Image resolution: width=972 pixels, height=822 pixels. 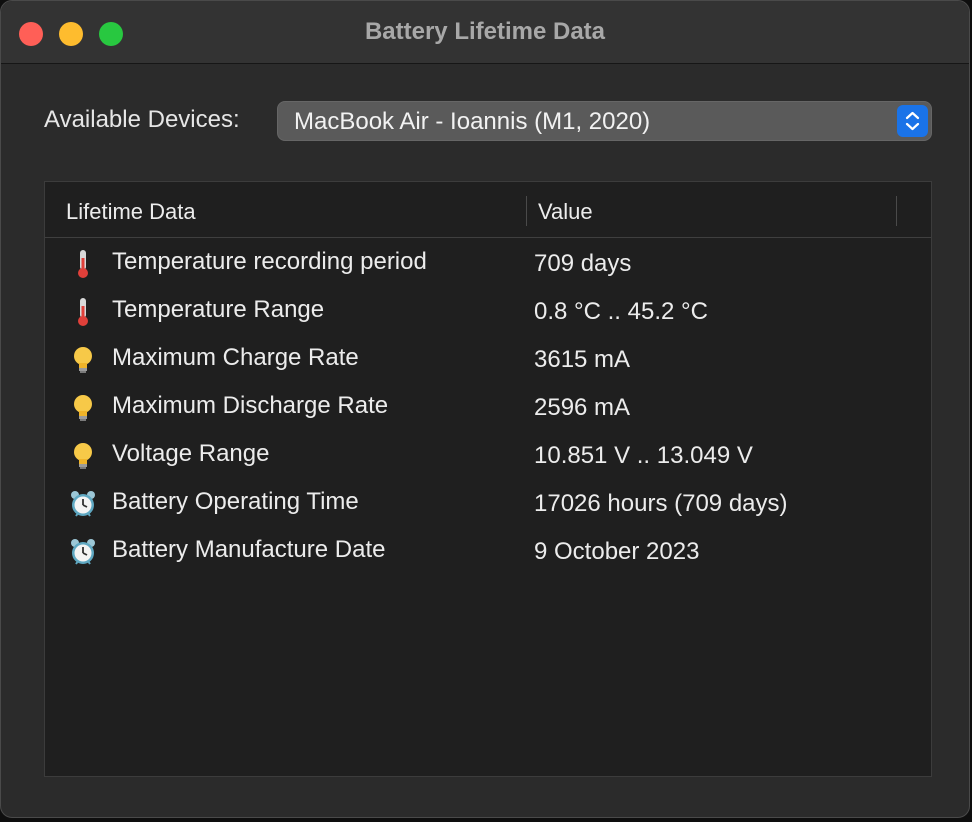 I want to click on row-label: Battery Operating Time, so click(x=235, y=501).